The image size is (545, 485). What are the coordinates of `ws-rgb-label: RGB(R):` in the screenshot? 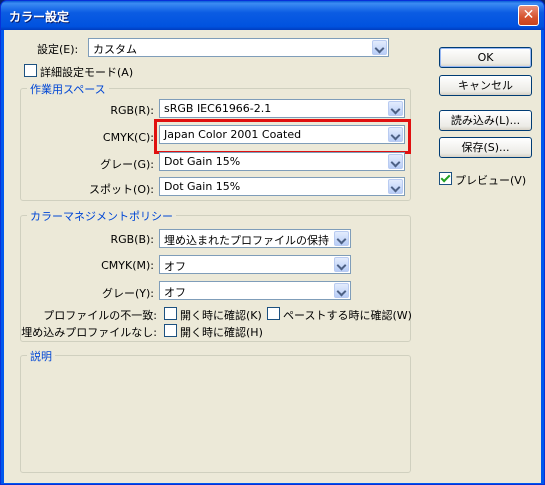 It's located at (132, 110).